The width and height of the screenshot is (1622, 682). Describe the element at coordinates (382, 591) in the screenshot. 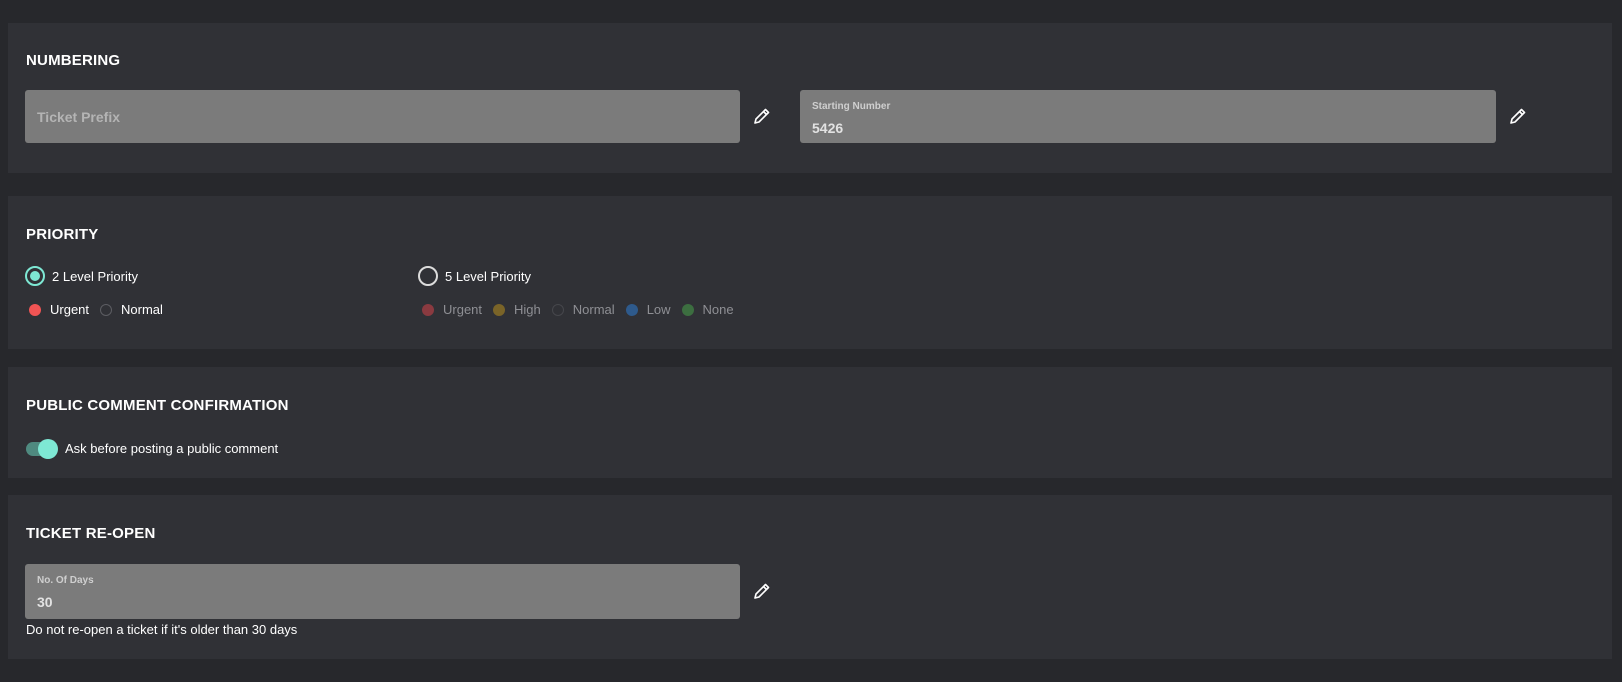

I see `no-of-days-field: No. Of Days 30` at that location.